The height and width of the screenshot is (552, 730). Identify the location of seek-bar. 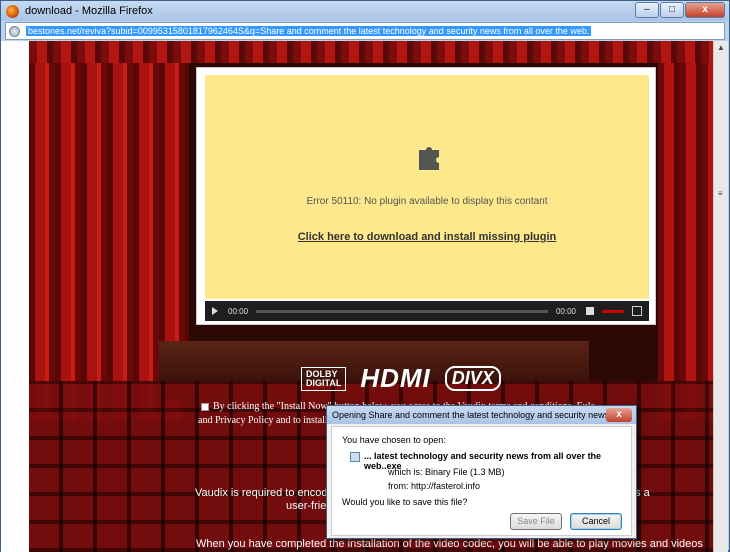
(402, 311).